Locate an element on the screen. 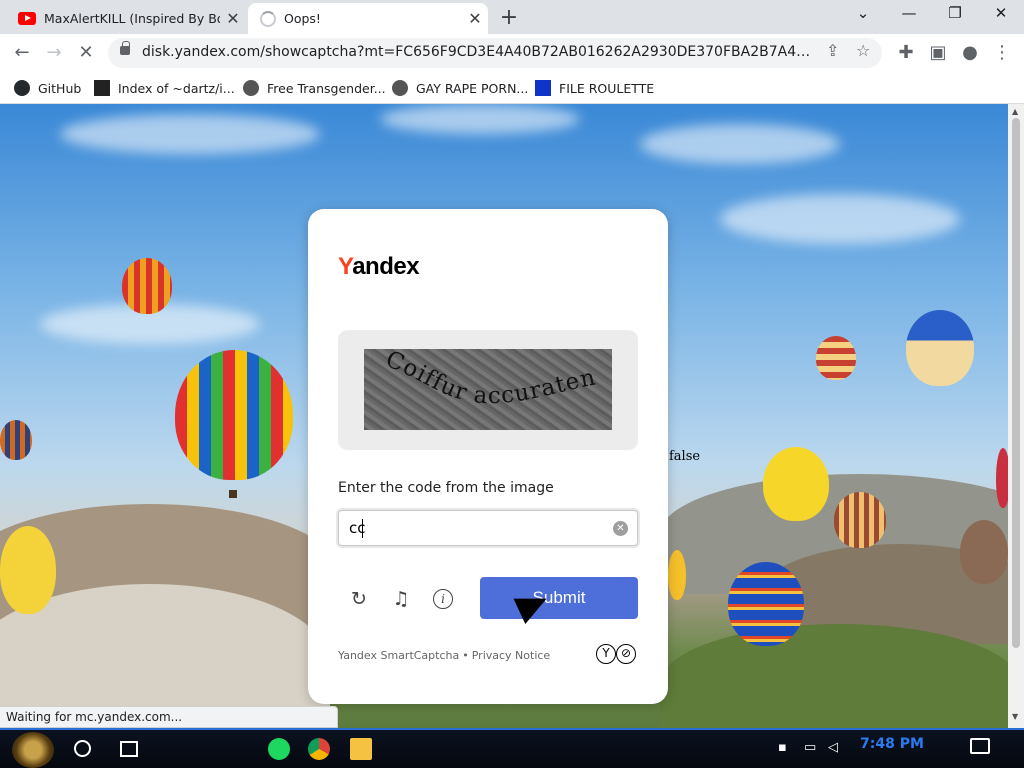  text-caret is located at coordinates (362, 528).